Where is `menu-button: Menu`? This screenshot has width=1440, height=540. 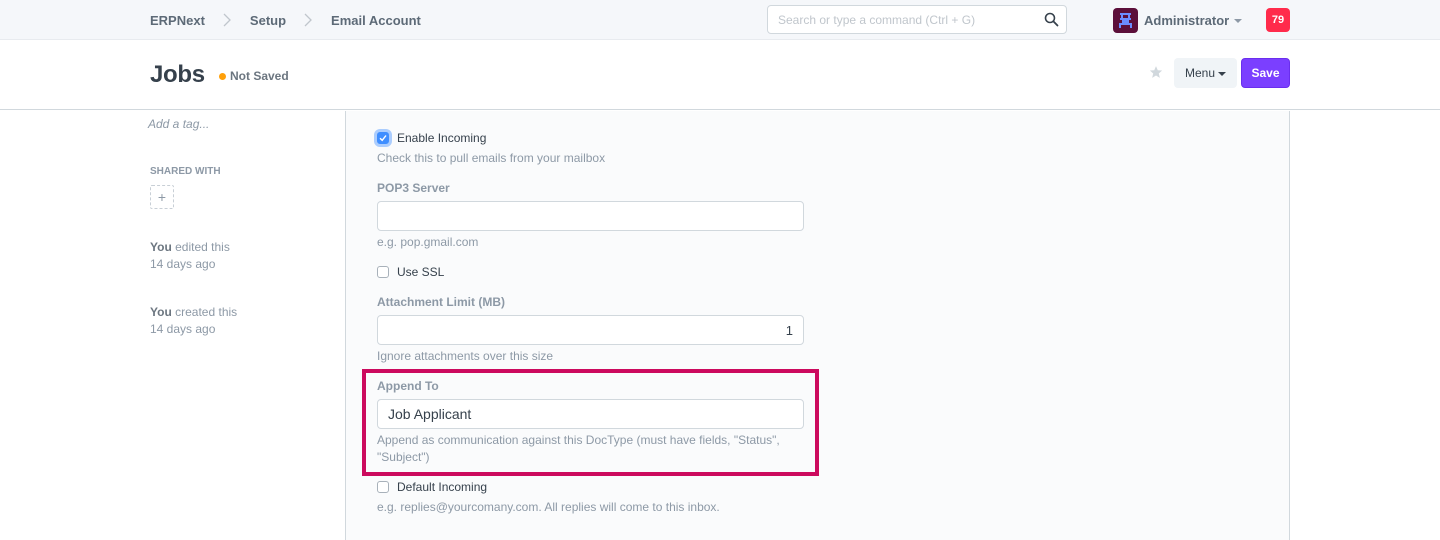 menu-button: Menu is located at coordinates (1205, 73).